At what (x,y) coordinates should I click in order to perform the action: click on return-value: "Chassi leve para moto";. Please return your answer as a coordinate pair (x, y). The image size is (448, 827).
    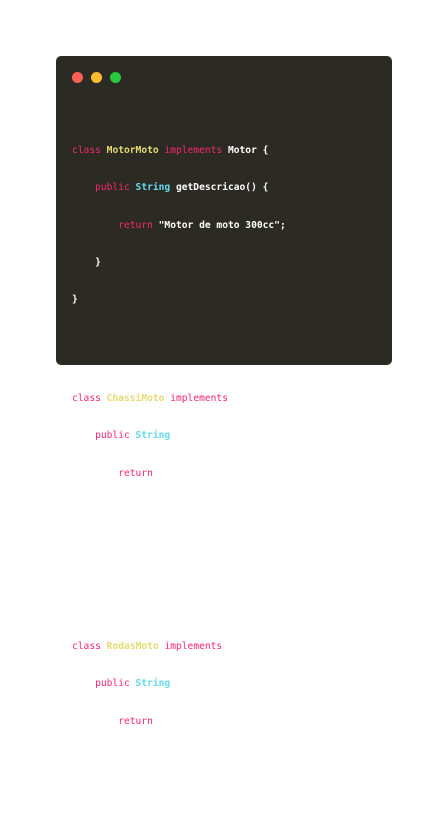
    Looking at the image, I should click on (228, 473).